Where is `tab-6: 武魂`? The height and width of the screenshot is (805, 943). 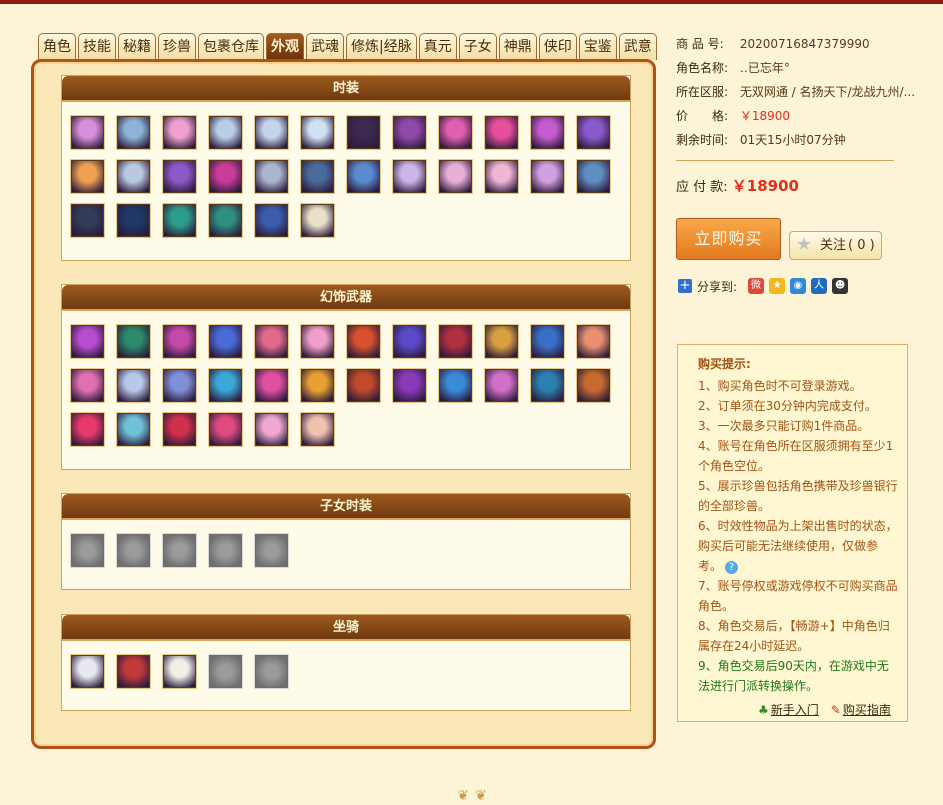
tab-6: 武魂 is located at coordinates (325, 46).